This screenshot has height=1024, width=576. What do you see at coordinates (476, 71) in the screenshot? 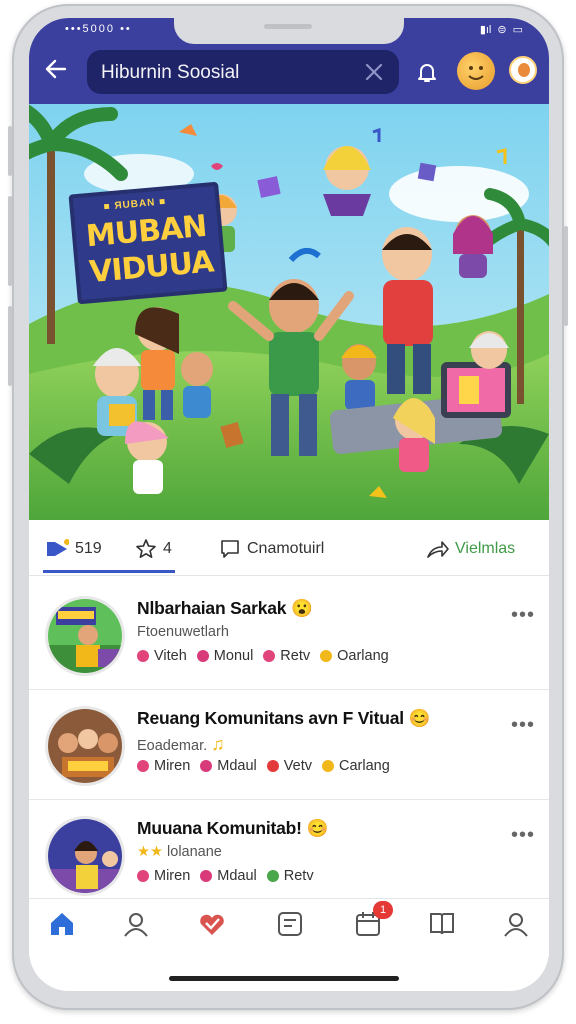
I see `emoji-icon` at bounding box center [476, 71].